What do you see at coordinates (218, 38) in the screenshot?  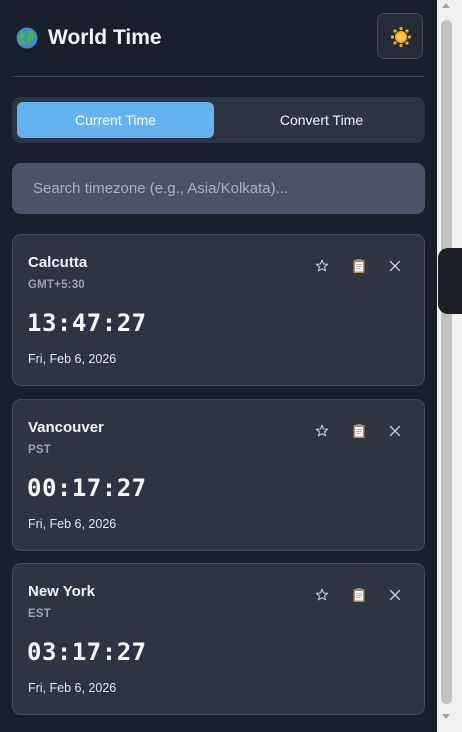 I see `header: World Time` at bounding box center [218, 38].